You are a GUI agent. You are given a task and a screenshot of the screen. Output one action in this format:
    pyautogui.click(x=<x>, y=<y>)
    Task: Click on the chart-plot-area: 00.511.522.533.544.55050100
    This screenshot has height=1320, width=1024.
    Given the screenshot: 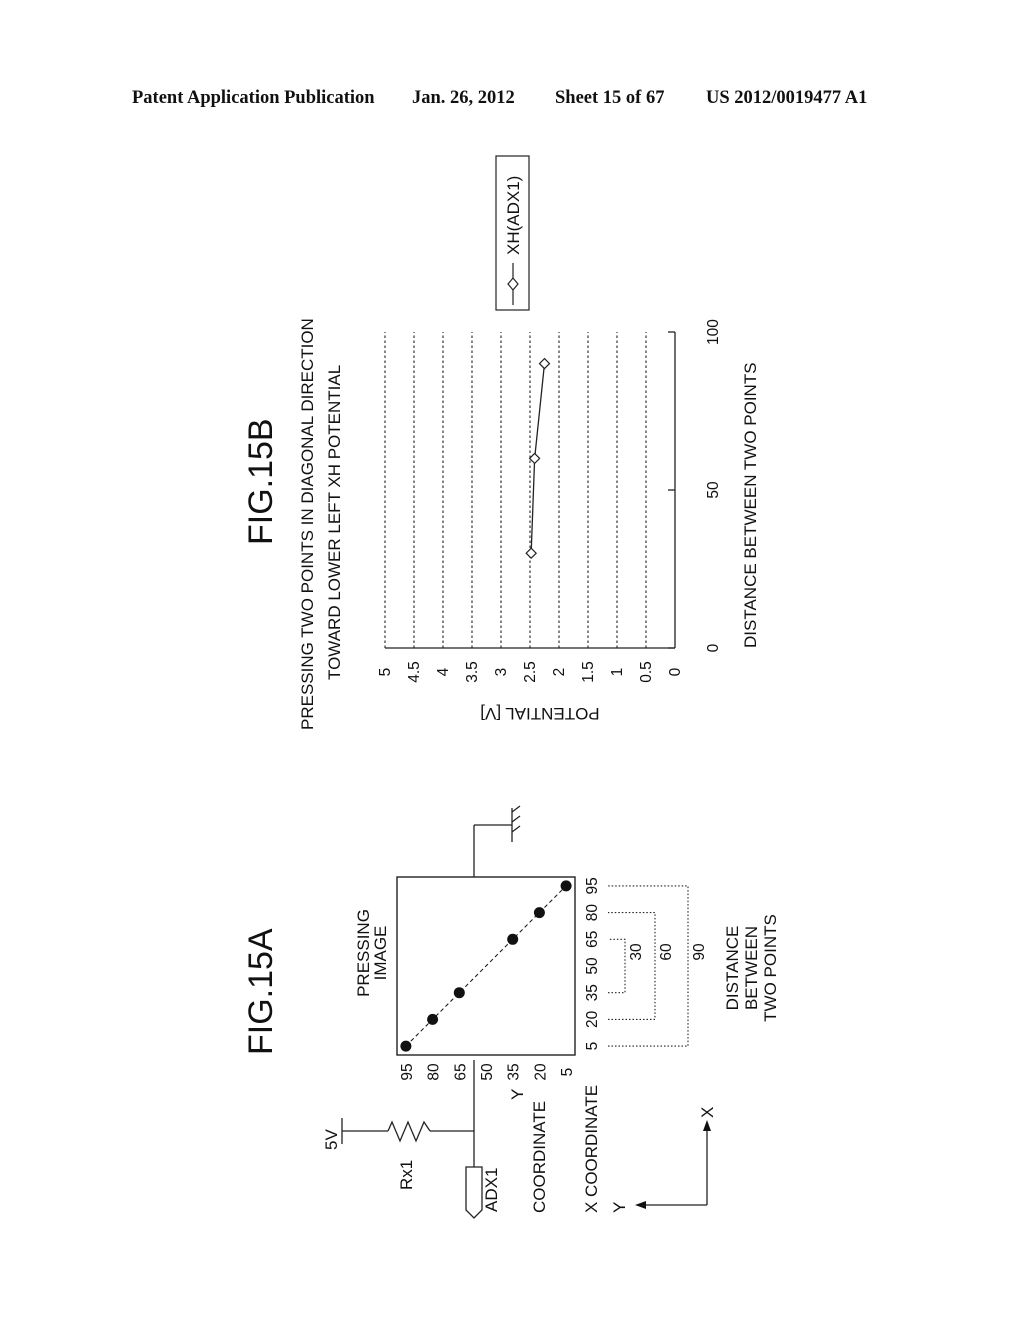 What is the action you would take?
    pyautogui.click(x=549, y=501)
    